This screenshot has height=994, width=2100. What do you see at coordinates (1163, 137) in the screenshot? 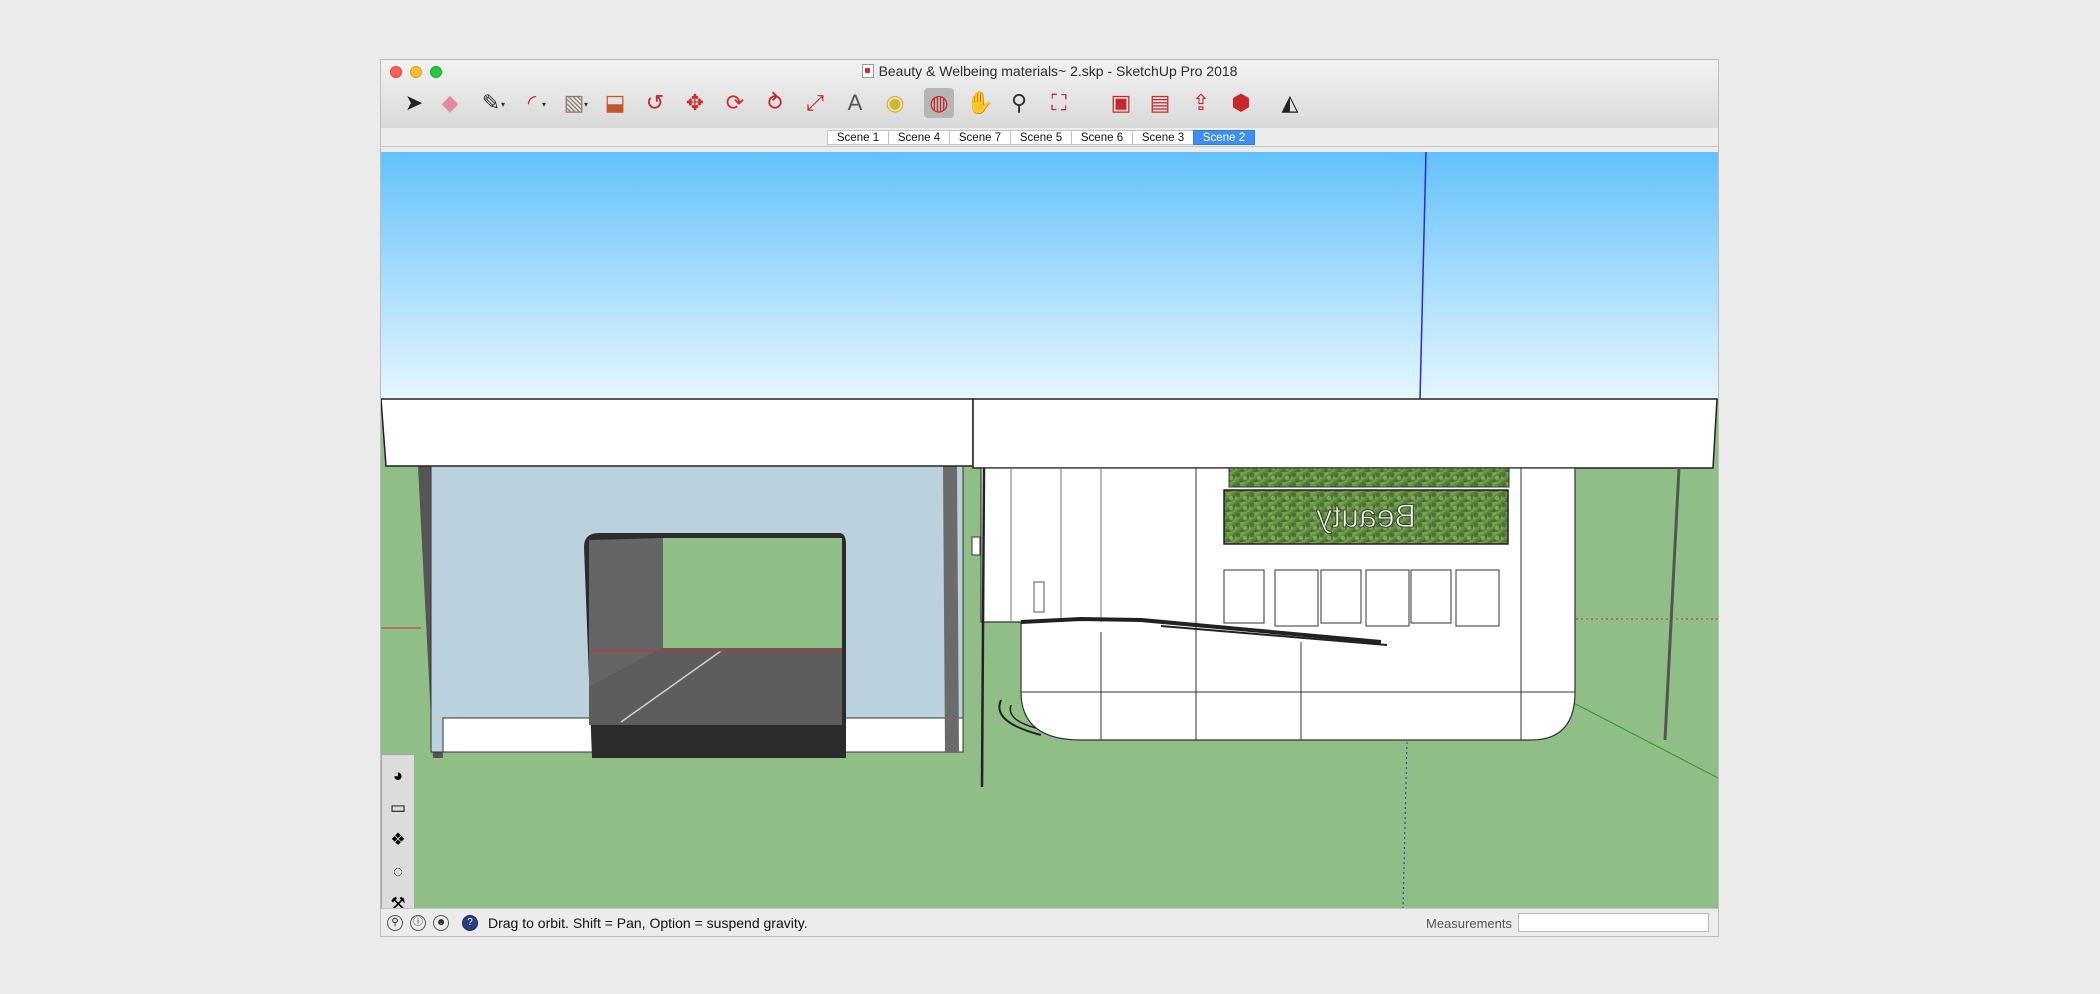
I see `scene-tab-scene-3: Scene 3` at bounding box center [1163, 137].